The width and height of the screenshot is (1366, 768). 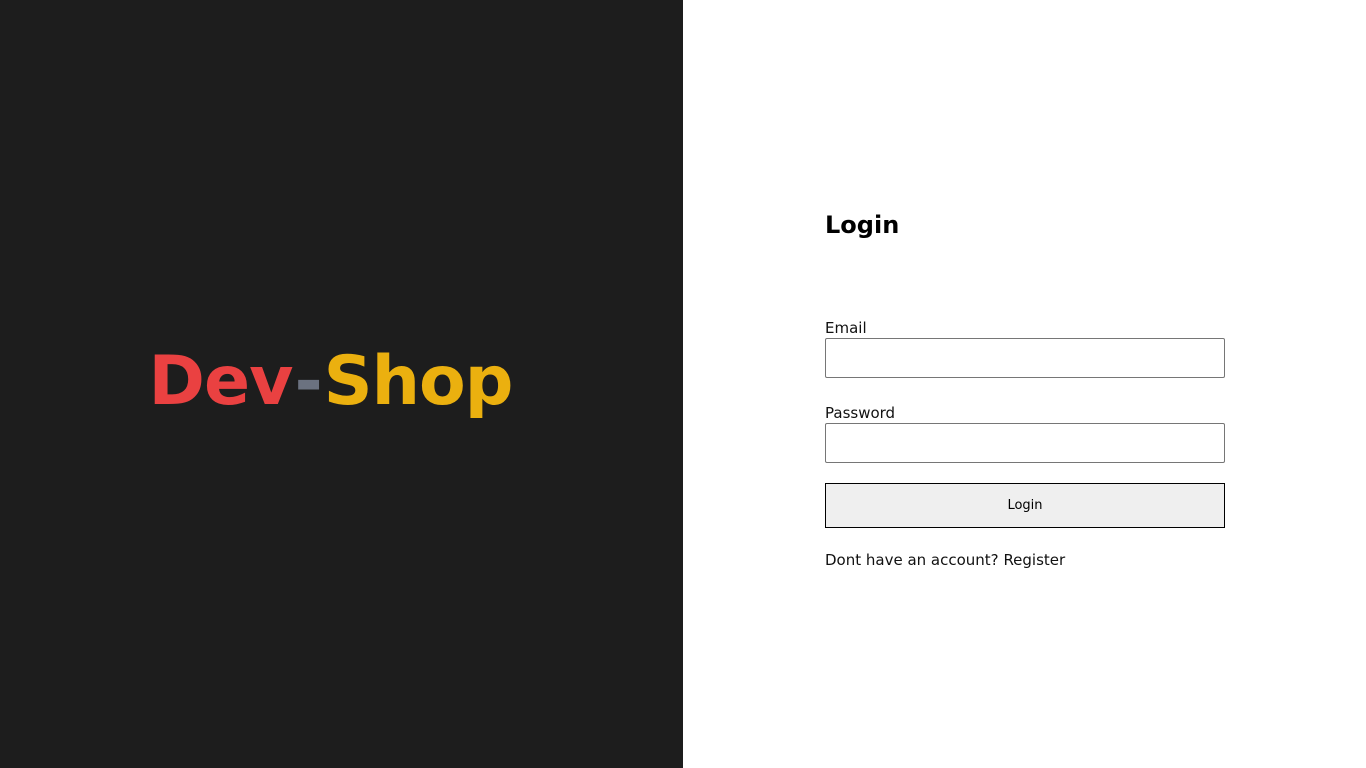 What do you see at coordinates (912, 560) in the screenshot?
I see `register-prompt: Dont have an account?` at bounding box center [912, 560].